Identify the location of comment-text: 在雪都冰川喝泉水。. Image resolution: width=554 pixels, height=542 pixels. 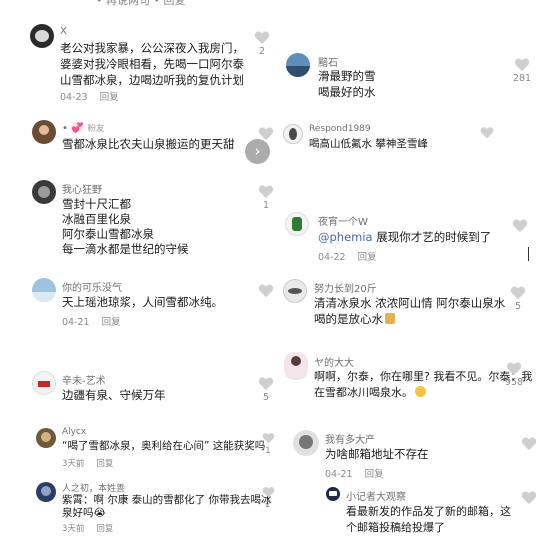
(370, 393).